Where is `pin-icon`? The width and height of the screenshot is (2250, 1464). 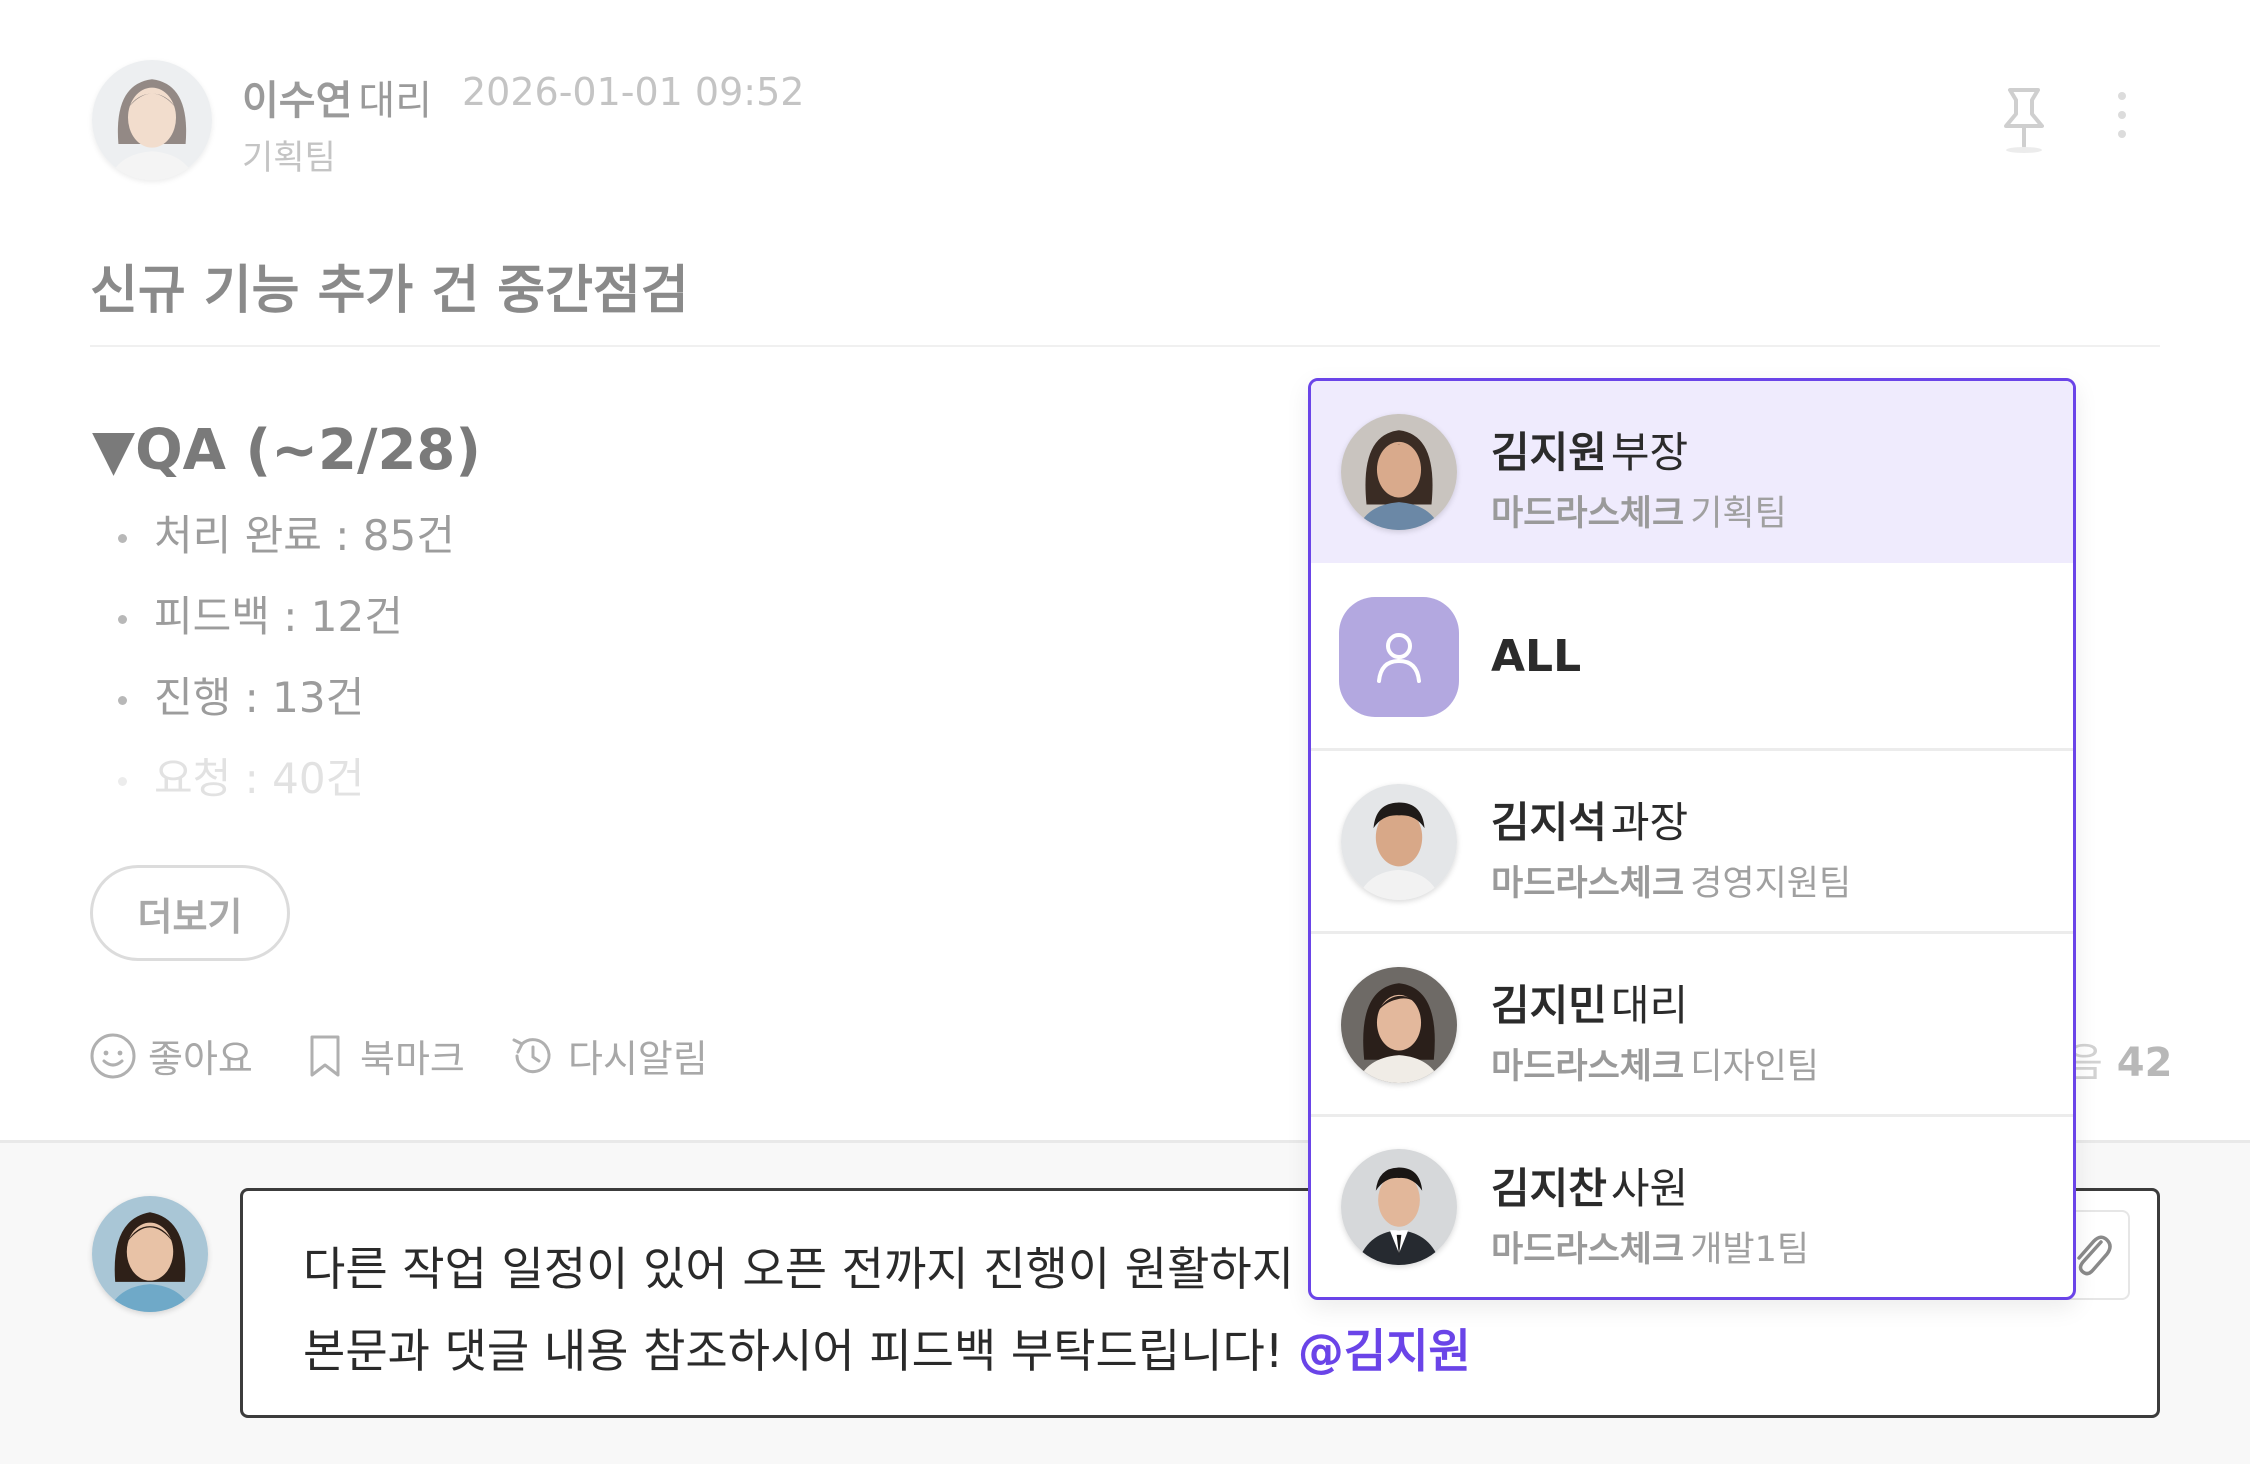
pin-icon is located at coordinates (2024, 120).